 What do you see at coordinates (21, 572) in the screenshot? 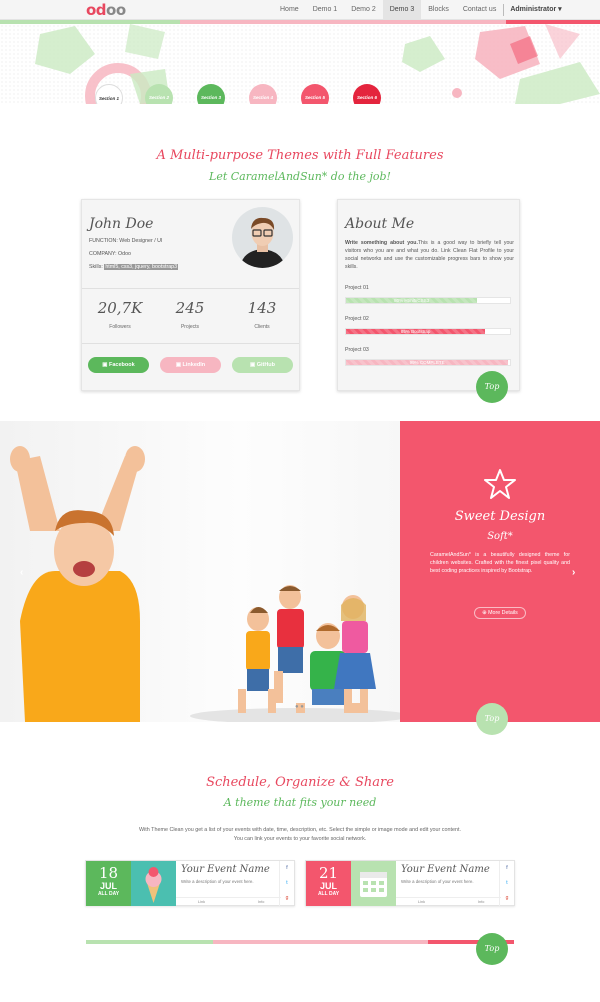
I see `slider-prev-icon: ‹` at bounding box center [21, 572].